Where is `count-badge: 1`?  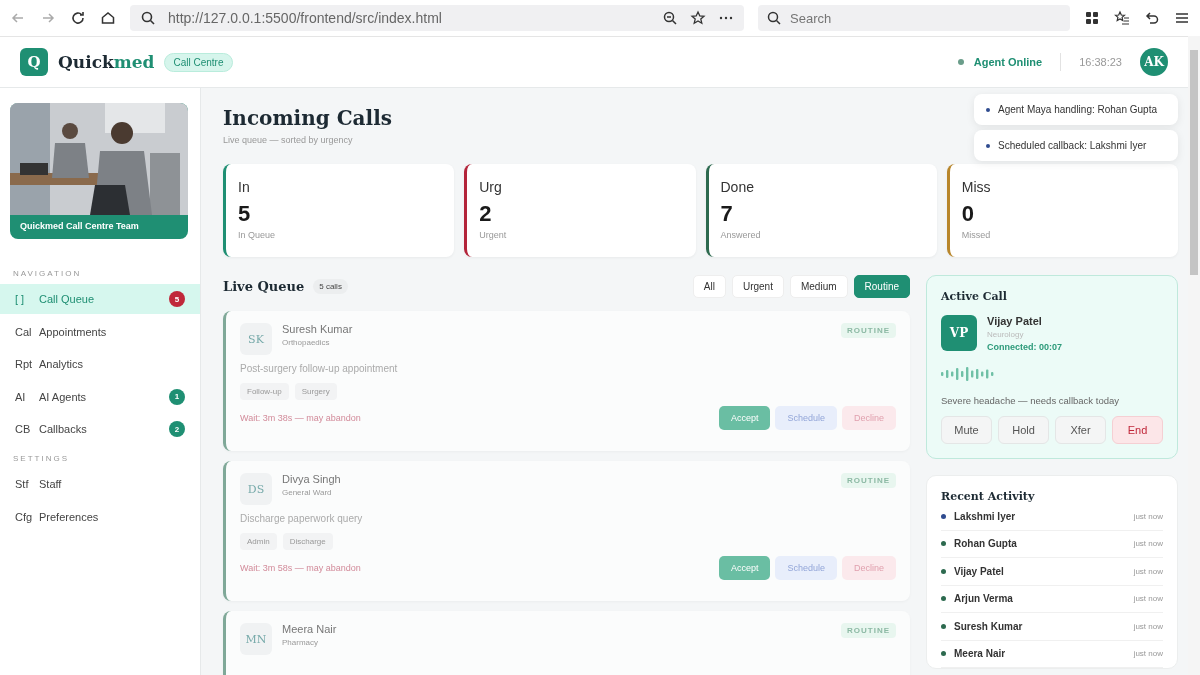 count-badge: 1 is located at coordinates (177, 396).